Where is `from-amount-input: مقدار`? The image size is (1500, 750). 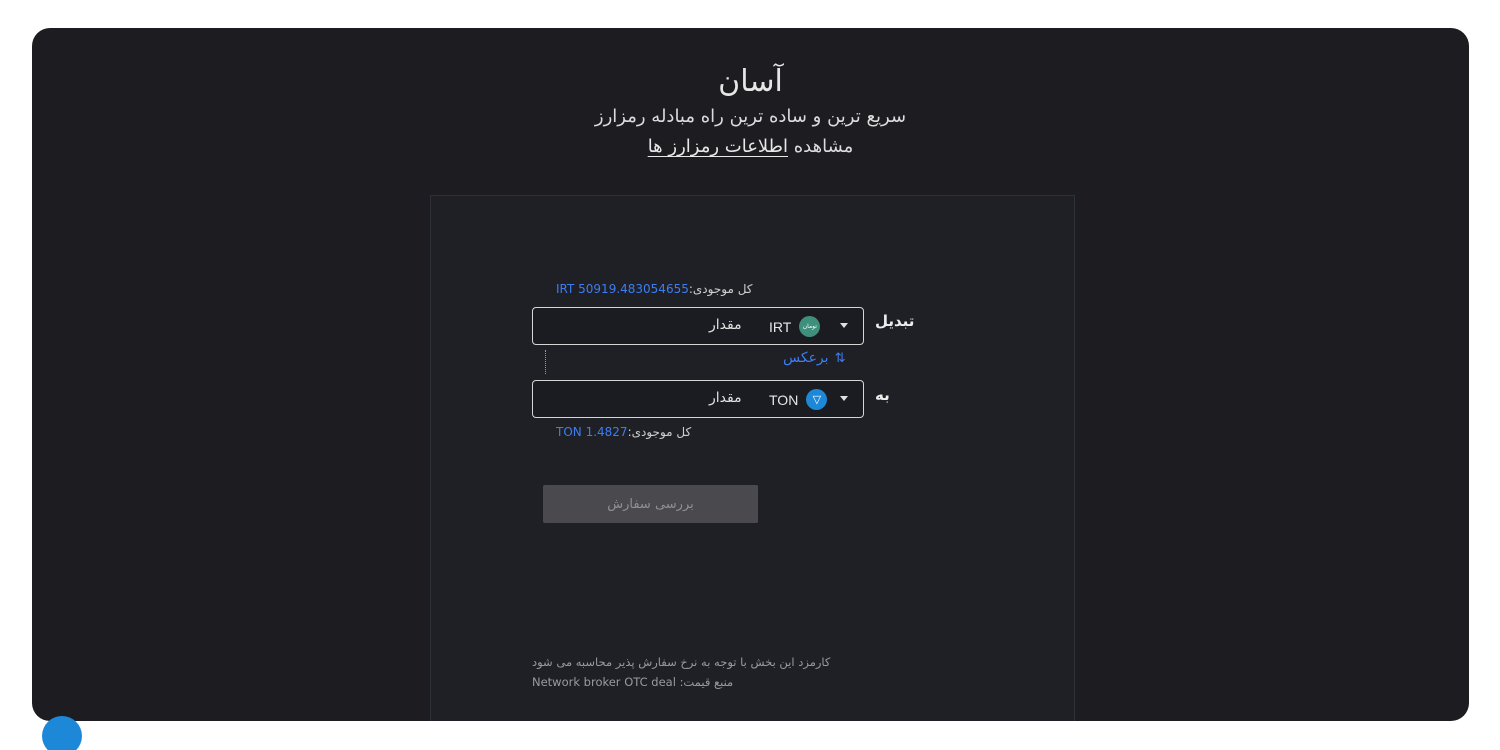 from-amount-input: مقدار is located at coordinates (725, 325).